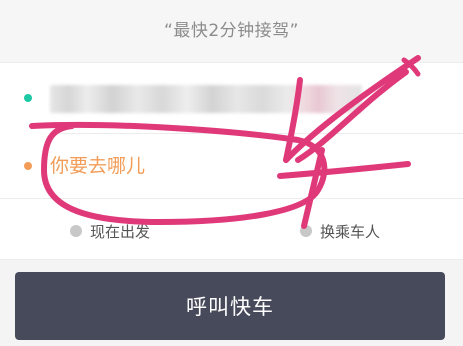 This screenshot has width=463, height=346. Describe the element at coordinates (28, 98) in the screenshot. I see `origin-dot-icon` at that location.